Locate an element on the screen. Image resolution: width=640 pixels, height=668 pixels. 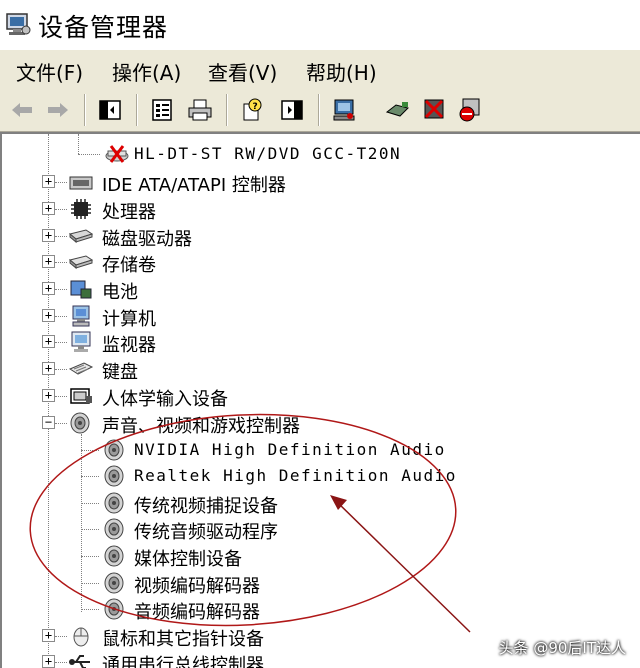
properties-icon is located at coordinates (162, 110).